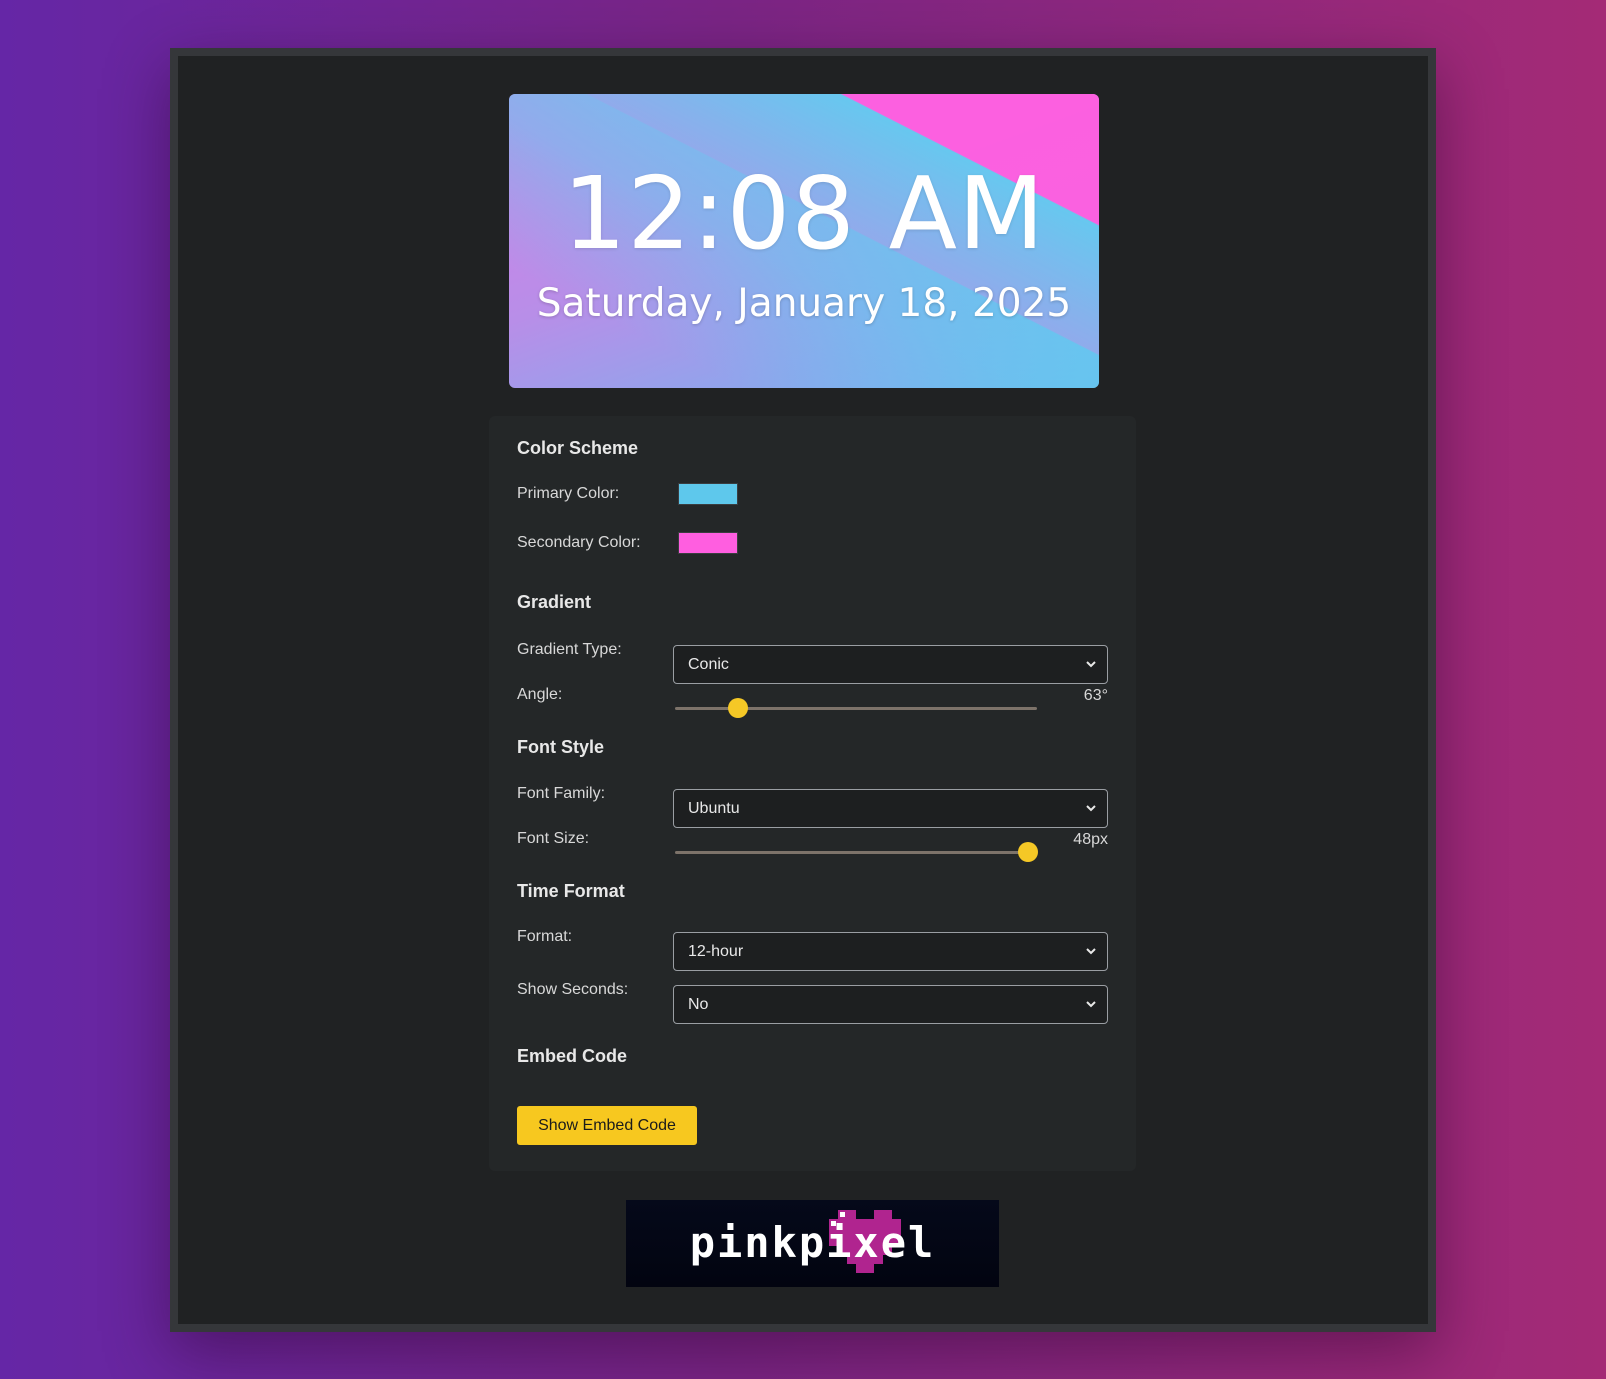 This screenshot has height=1379, width=1606. What do you see at coordinates (540, 694) in the screenshot?
I see `angle-label: Angle:` at bounding box center [540, 694].